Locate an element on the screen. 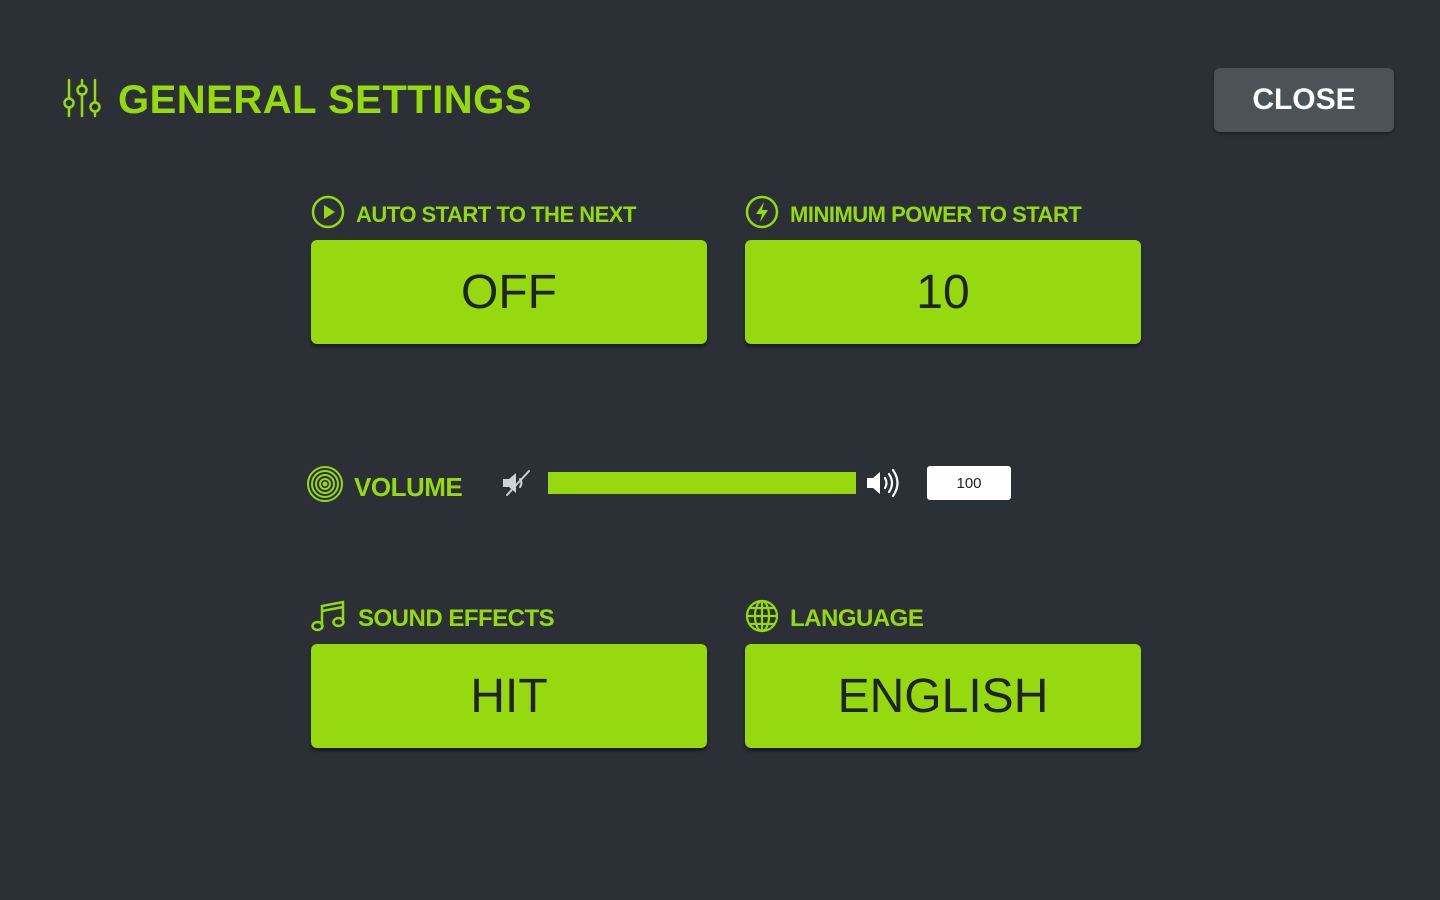 This screenshot has width=1440, height=900. language-button: ENGLISH is located at coordinates (943, 696).